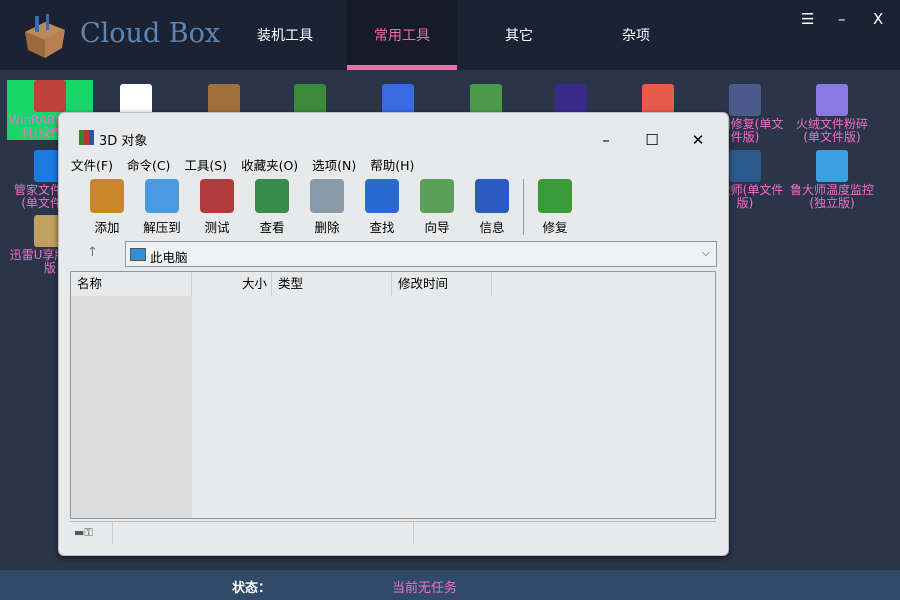 The image size is (900, 600). Describe the element at coordinates (698, 140) in the screenshot. I see `window-close-button: ✕` at that location.